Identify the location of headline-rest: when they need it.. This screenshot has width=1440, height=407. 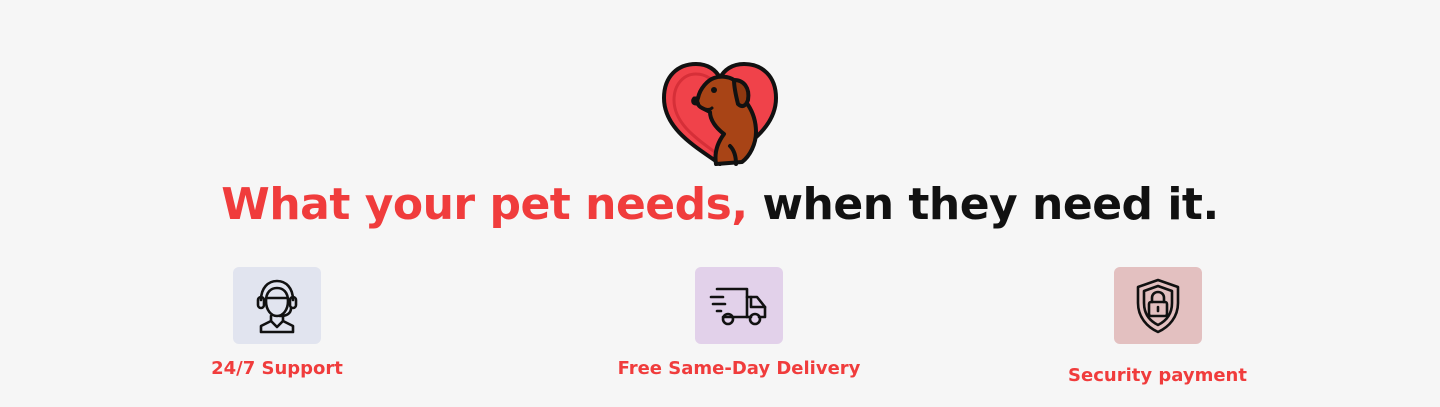
(990, 204).